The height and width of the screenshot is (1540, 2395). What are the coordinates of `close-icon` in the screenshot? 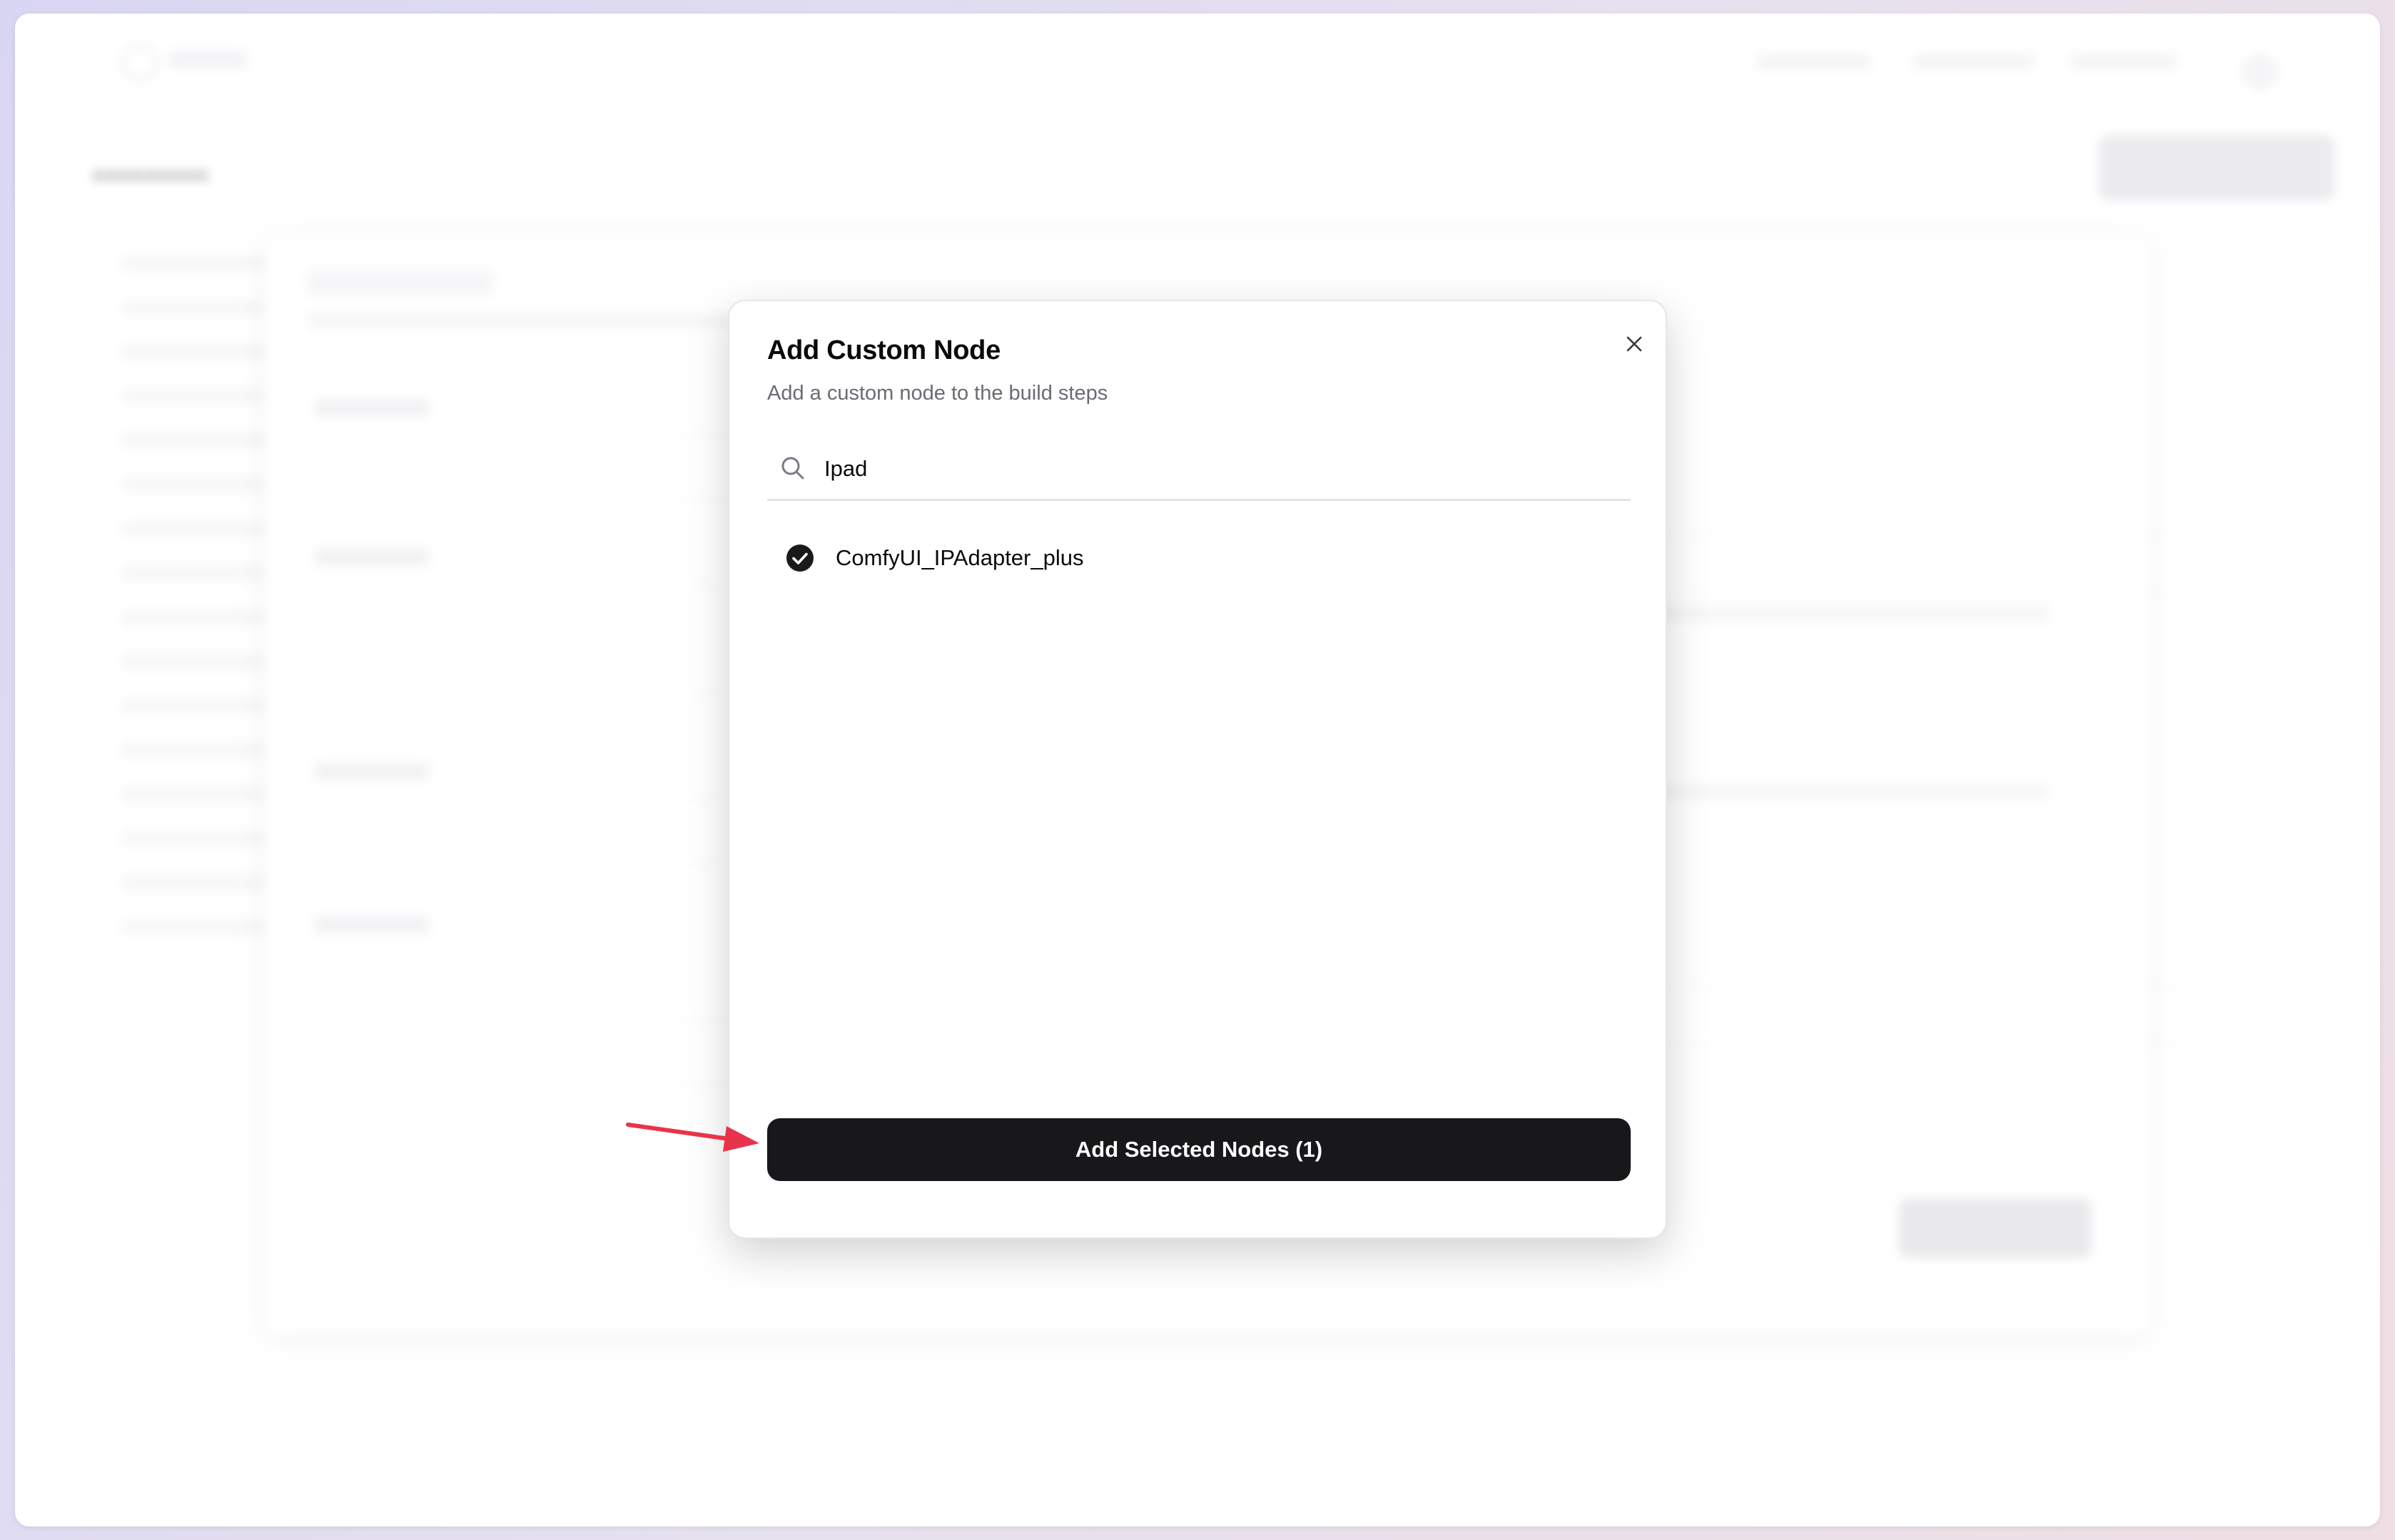 It's located at (1634, 344).